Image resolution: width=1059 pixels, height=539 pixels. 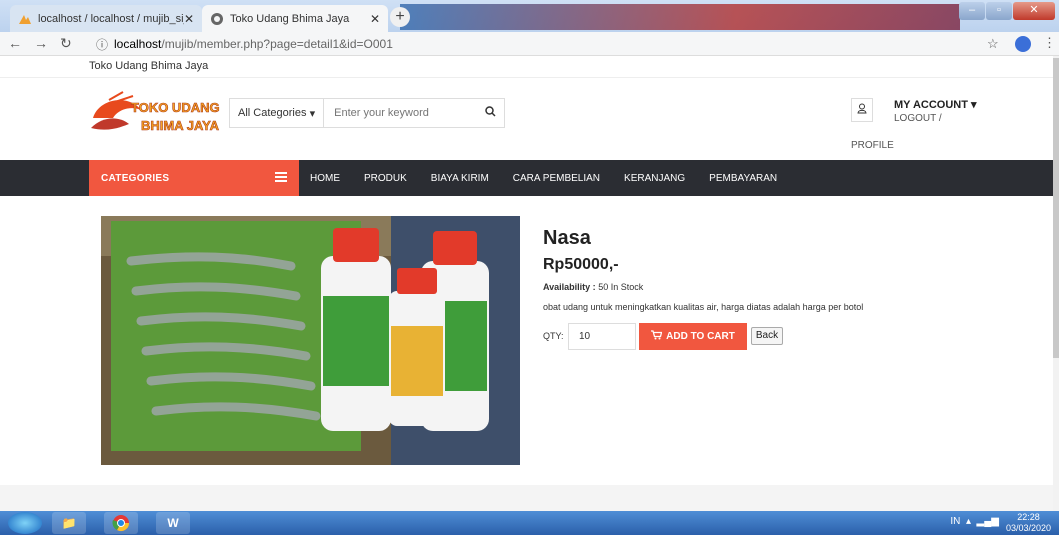 What do you see at coordinates (593, 287) in the screenshot?
I see `availability: Availability : 50 In Stock` at bounding box center [593, 287].